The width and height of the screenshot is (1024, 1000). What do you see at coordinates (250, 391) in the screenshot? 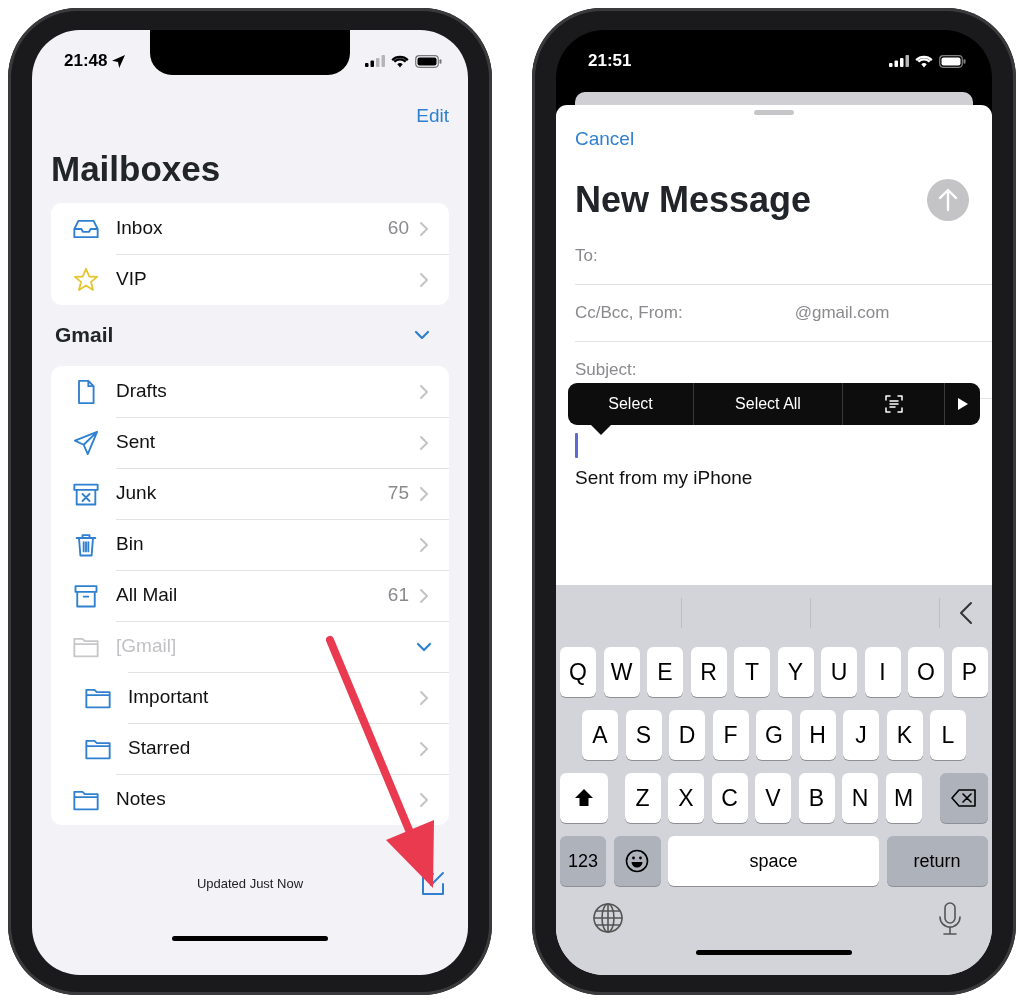
I see `mailbox-row: Drafts` at bounding box center [250, 391].